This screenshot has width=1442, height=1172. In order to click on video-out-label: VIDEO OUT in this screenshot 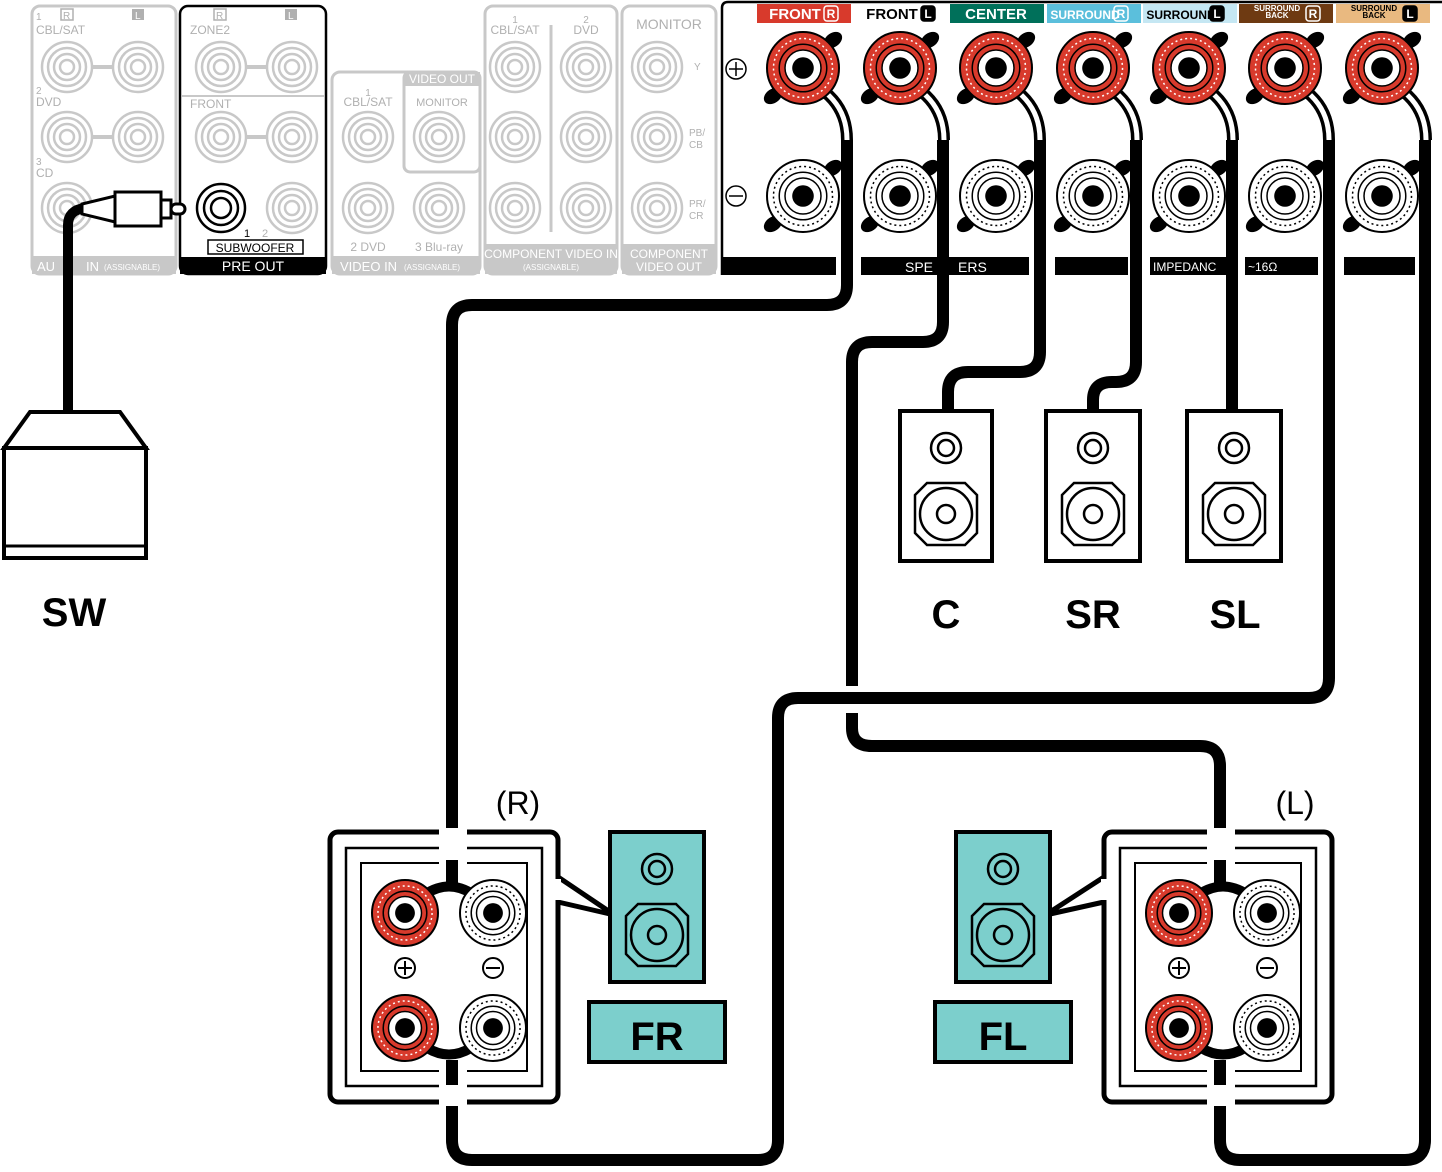, I will do `click(442, 79)`.